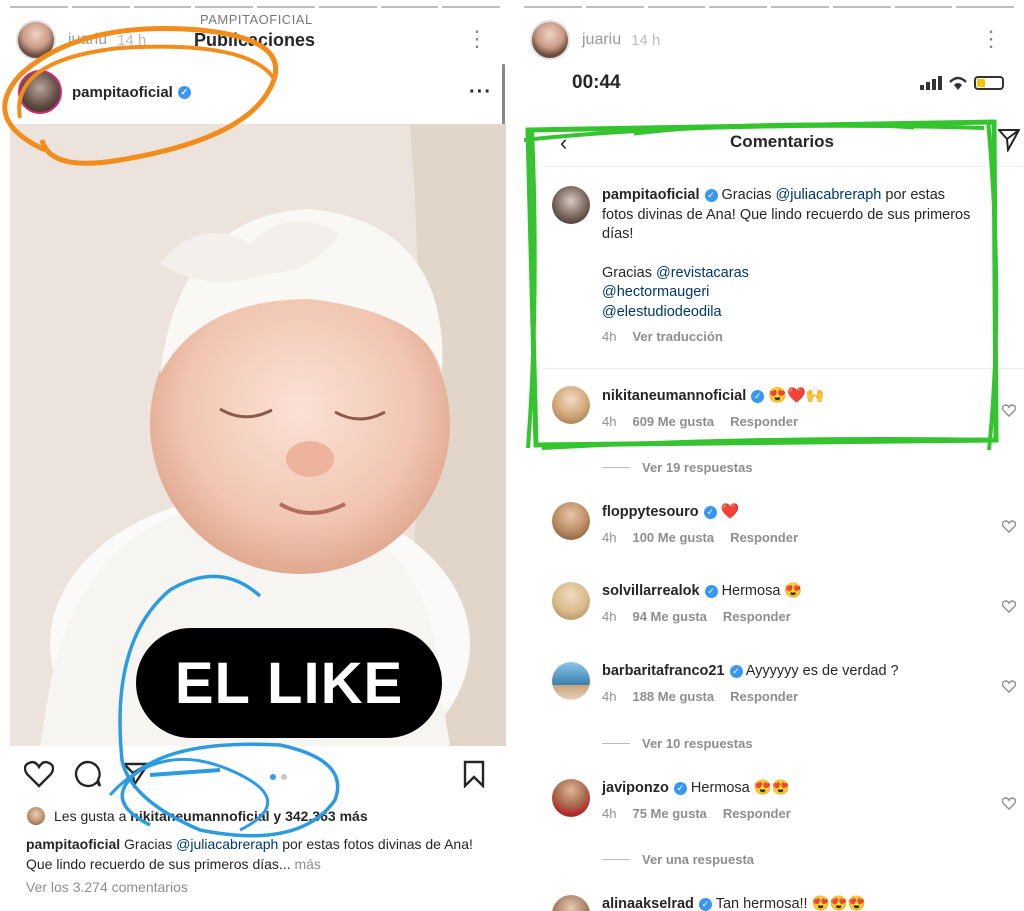  Describe the element at coordinates (783, 166) in the screenshot. I see `header-divider` at that location.